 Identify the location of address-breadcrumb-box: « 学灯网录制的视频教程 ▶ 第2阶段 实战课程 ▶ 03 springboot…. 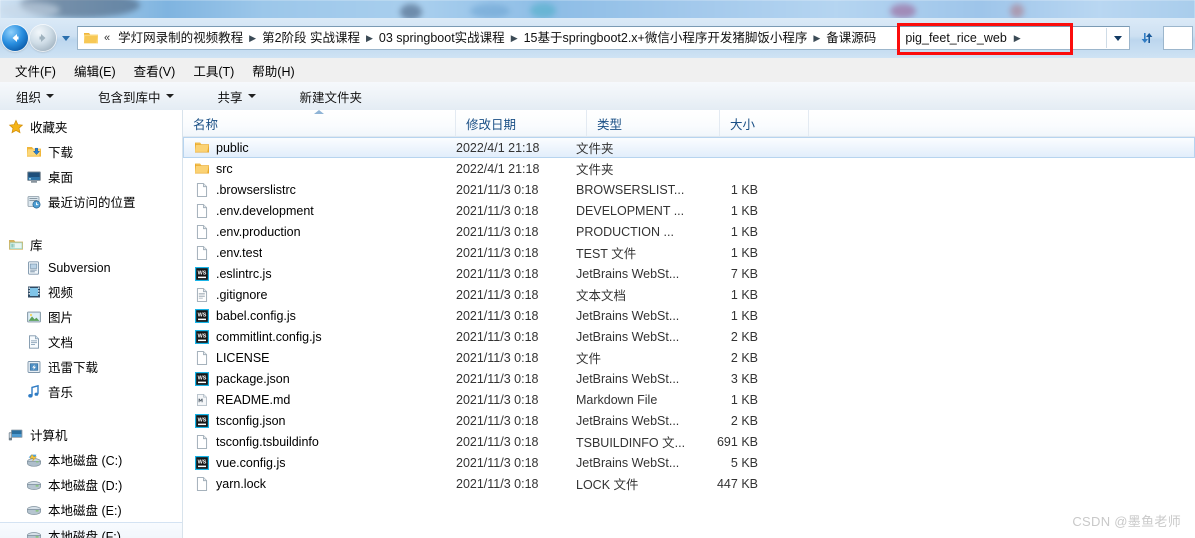
(603, 38).